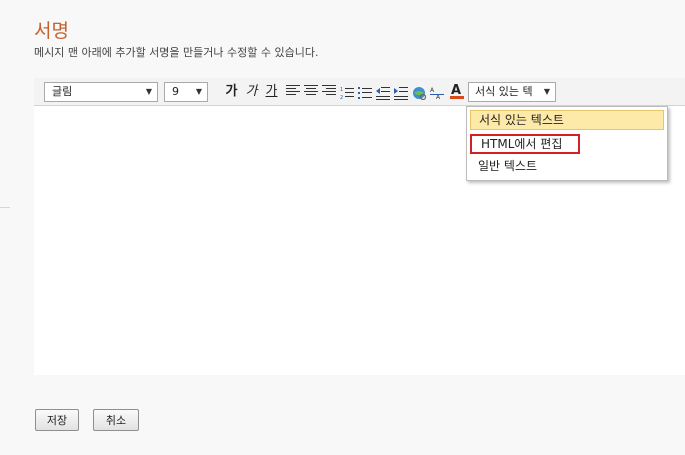 This screenshot has height=455, width=685. What do you see at coordinates (457, 97) in the screenshot?
I see `font-color-swatch` at bounding box center [457, 97].